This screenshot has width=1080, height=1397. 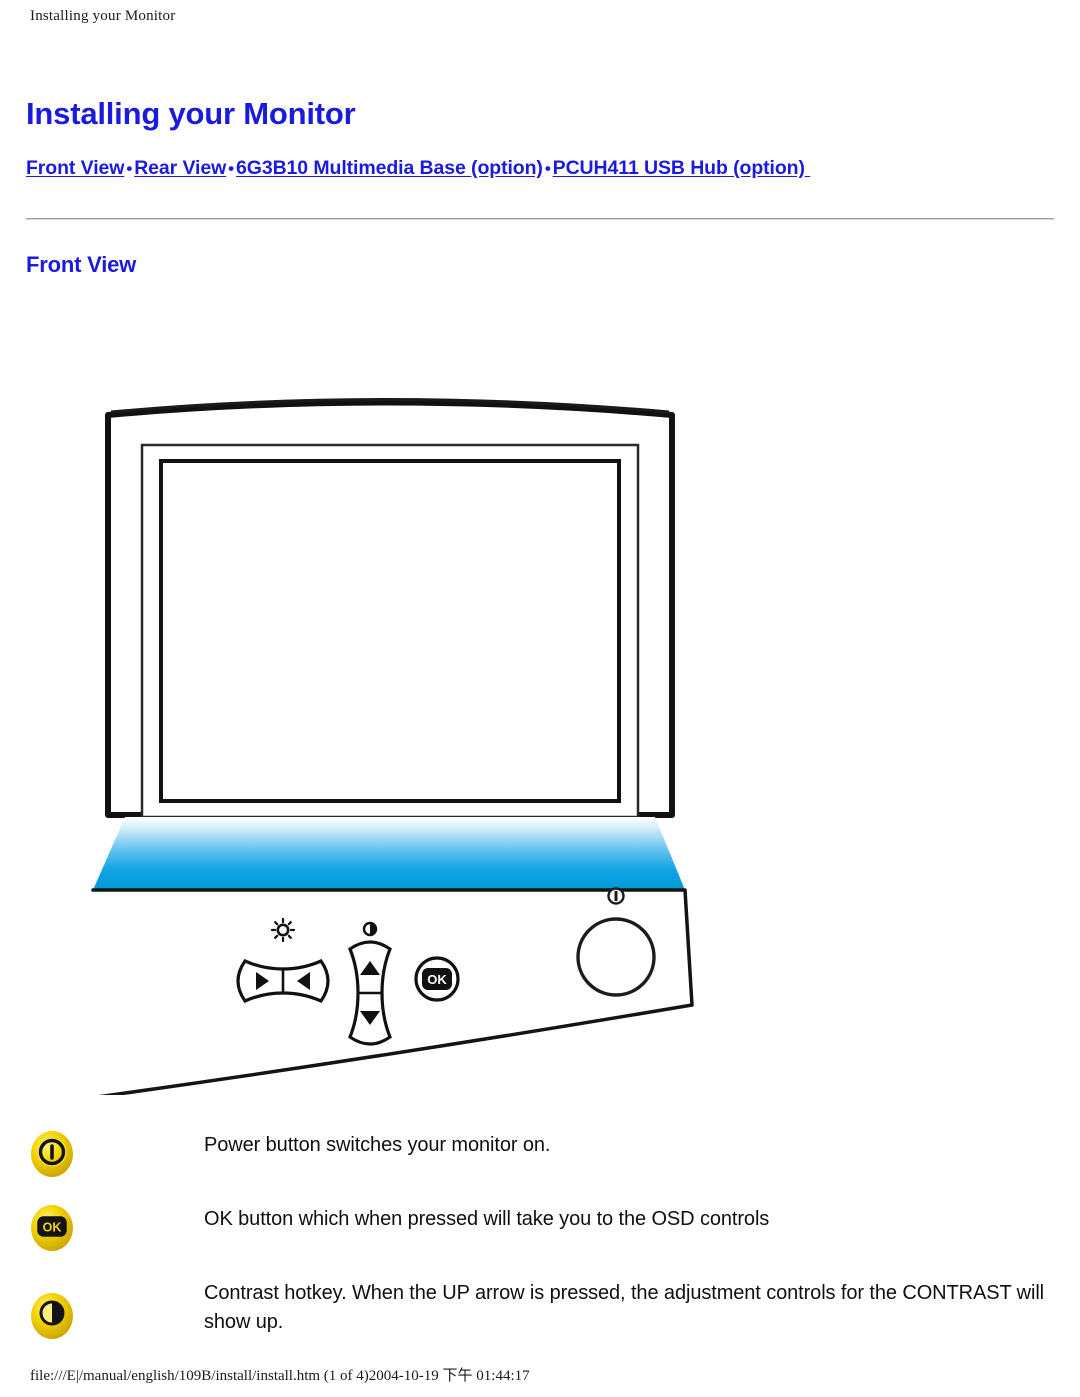 I want to click on power-button-ring, so click(x=616, y=957).